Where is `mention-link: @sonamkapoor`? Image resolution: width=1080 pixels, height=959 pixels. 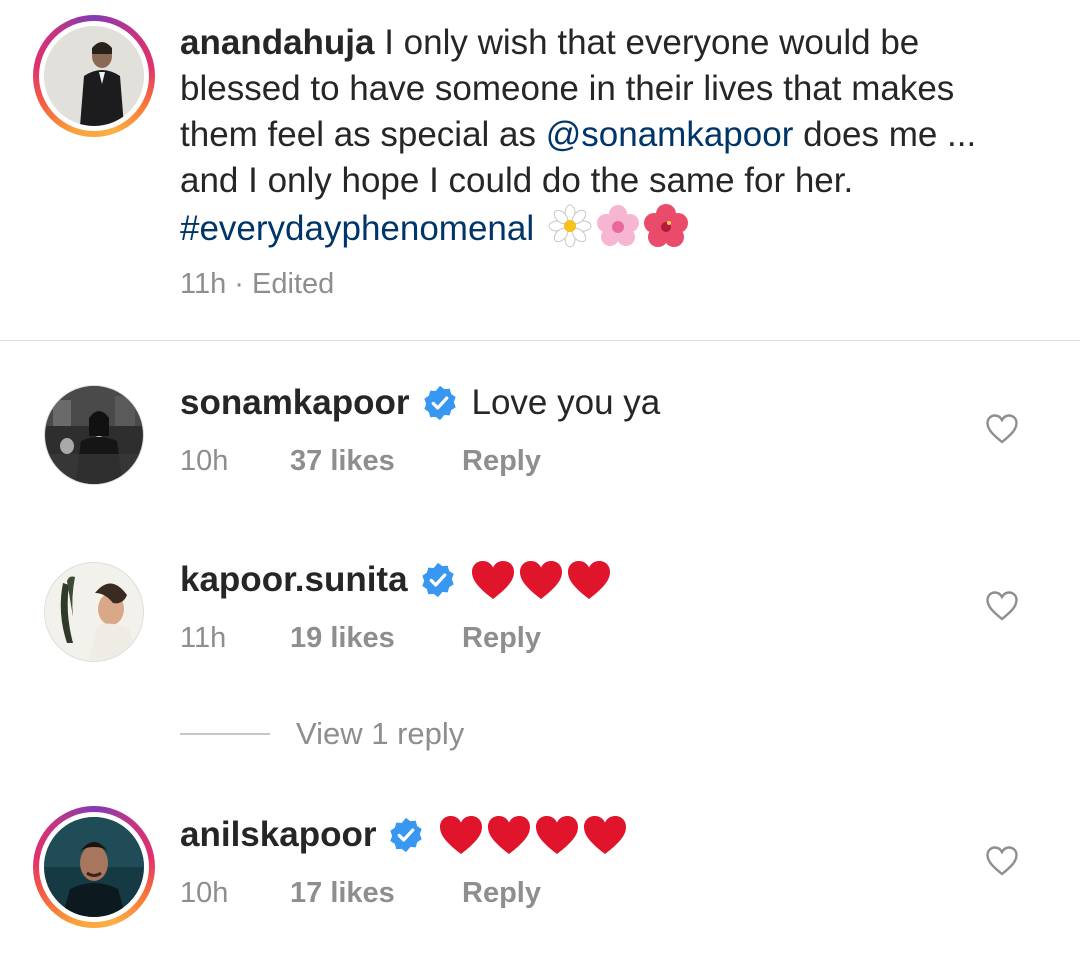
mention-link: @sonamkapoor is located at coordinates (670, 134).